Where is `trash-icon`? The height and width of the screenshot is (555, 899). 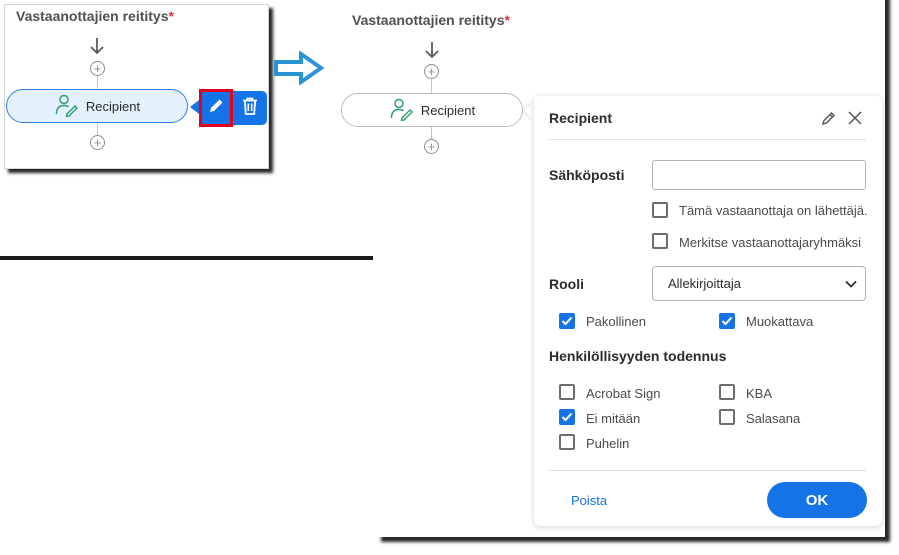
trash-icon is located at coordinates (250, 108).